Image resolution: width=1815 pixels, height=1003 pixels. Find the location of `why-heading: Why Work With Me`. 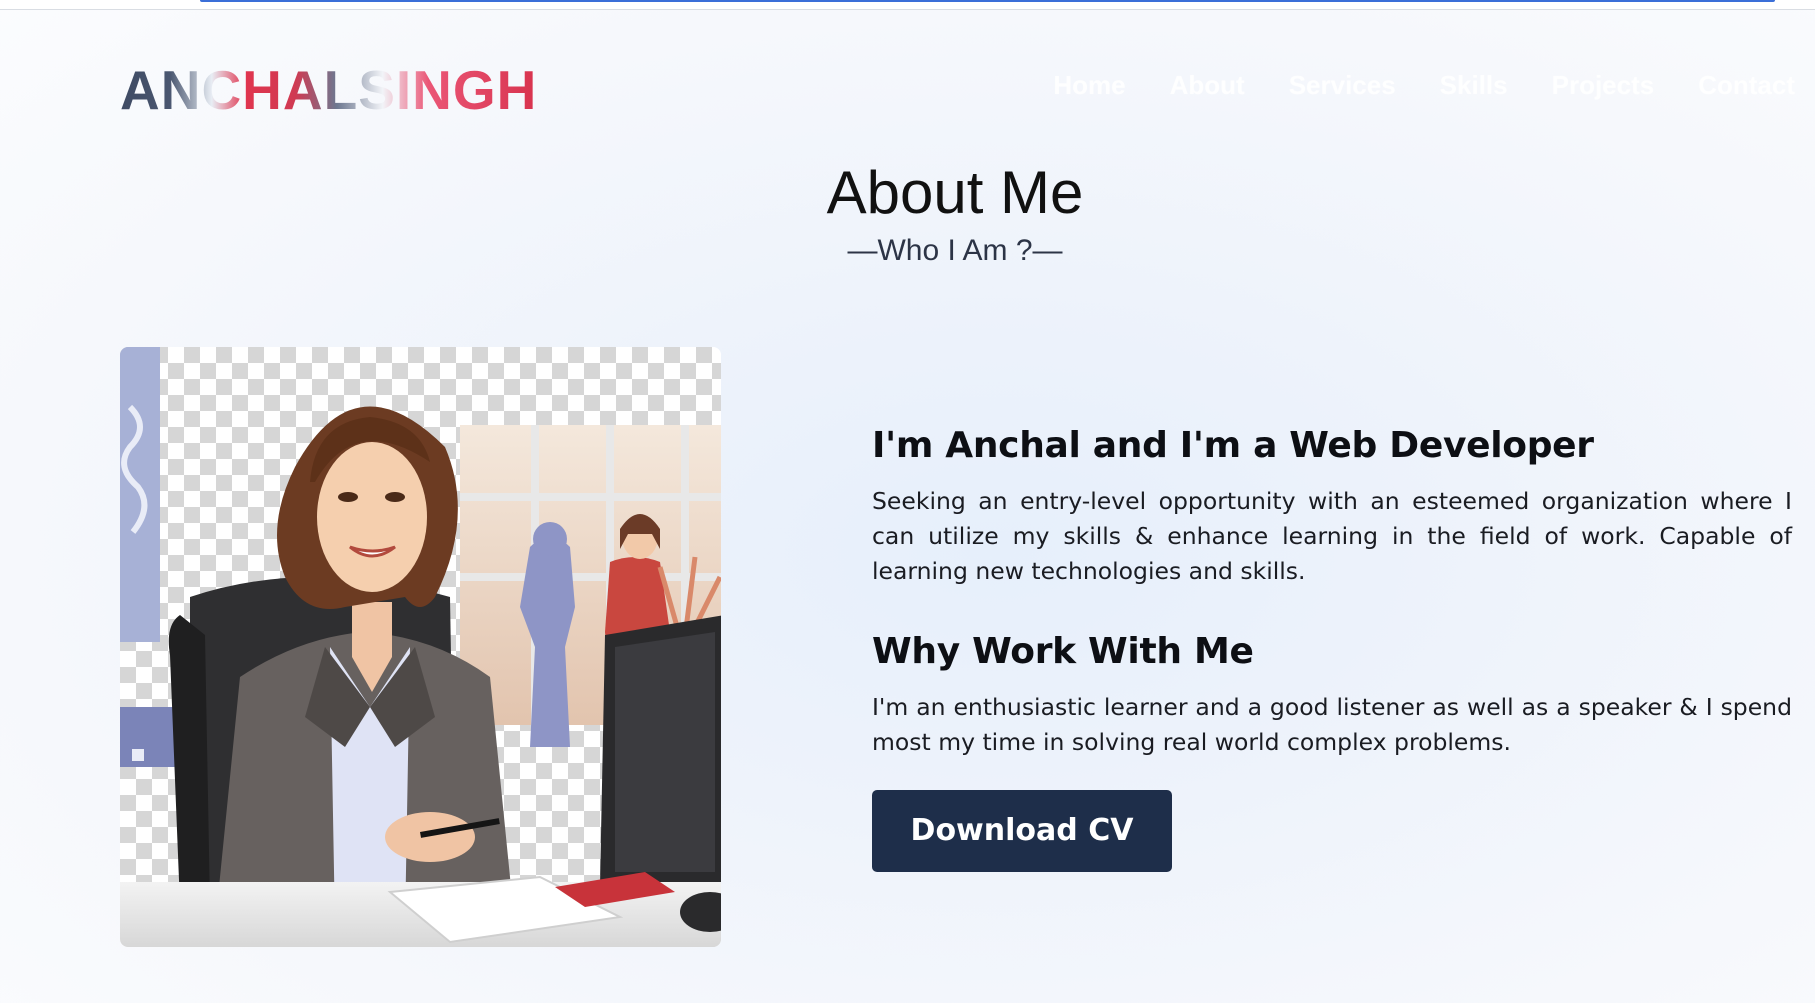

why-heading: Why Work With Me is located at coordinates (1063, 651).